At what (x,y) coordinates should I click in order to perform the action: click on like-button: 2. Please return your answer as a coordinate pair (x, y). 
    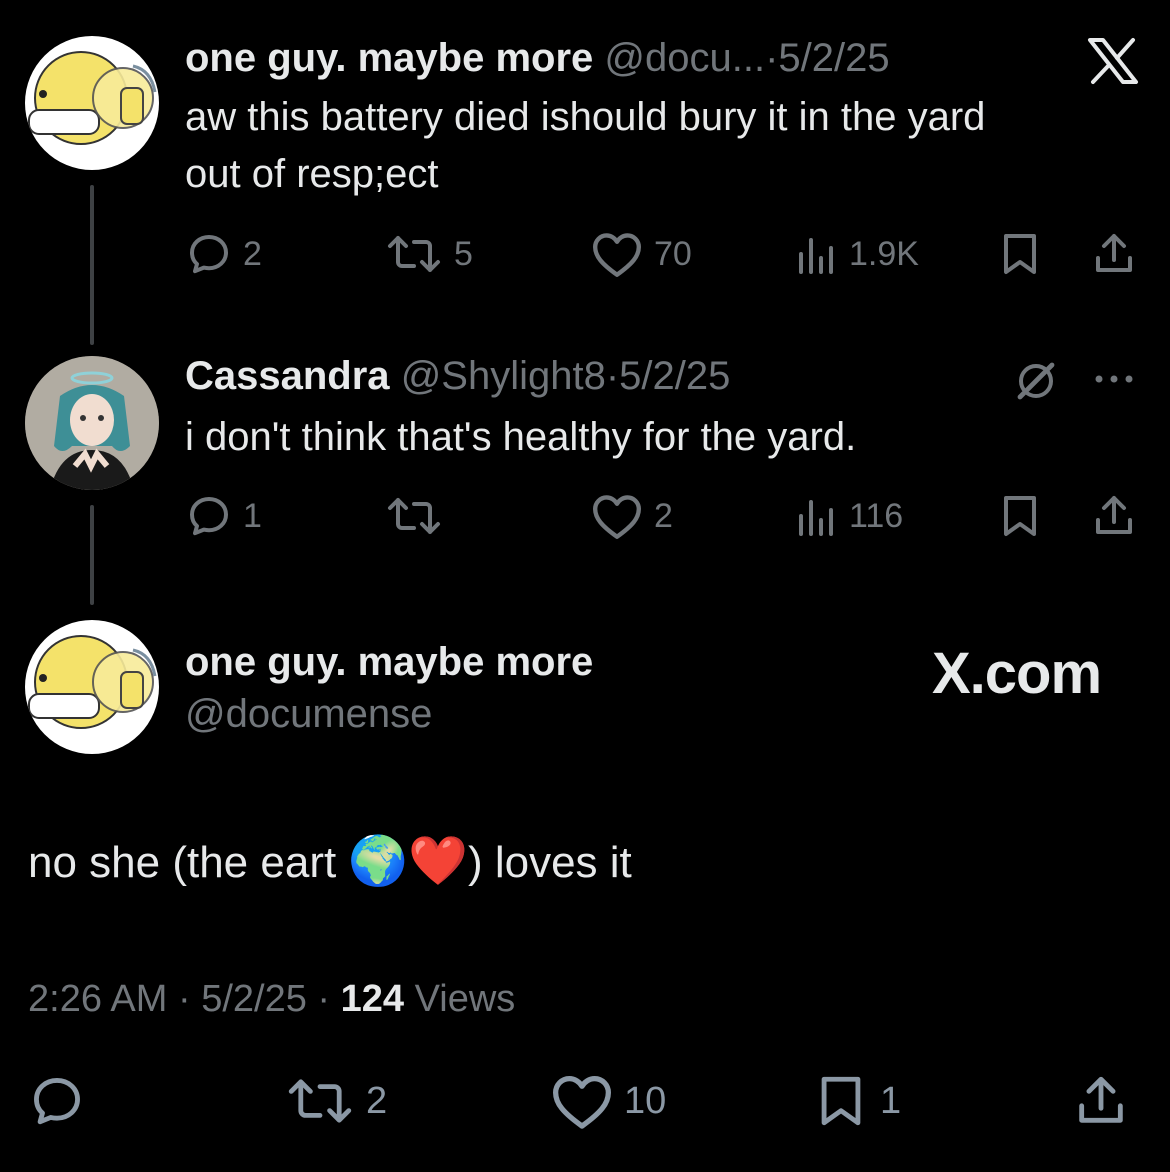
    Looking at the image, I should click on (631, 516).